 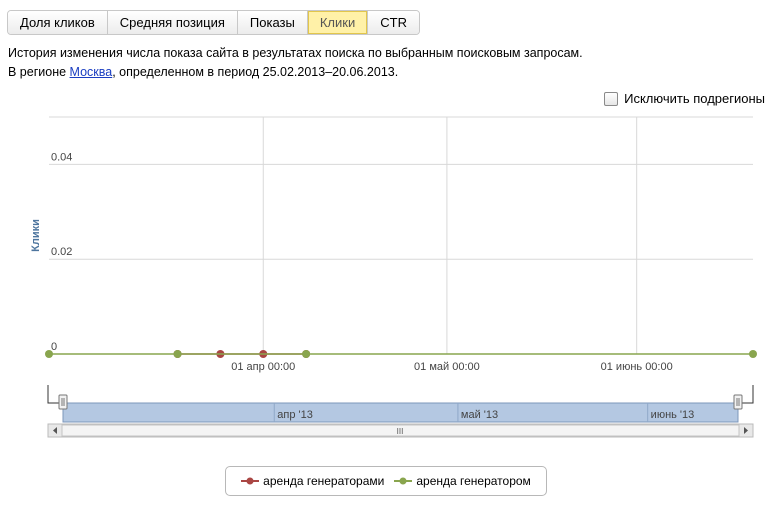 I want to click on navigator-tick-label: апр '13, so click(x=295, y=415).